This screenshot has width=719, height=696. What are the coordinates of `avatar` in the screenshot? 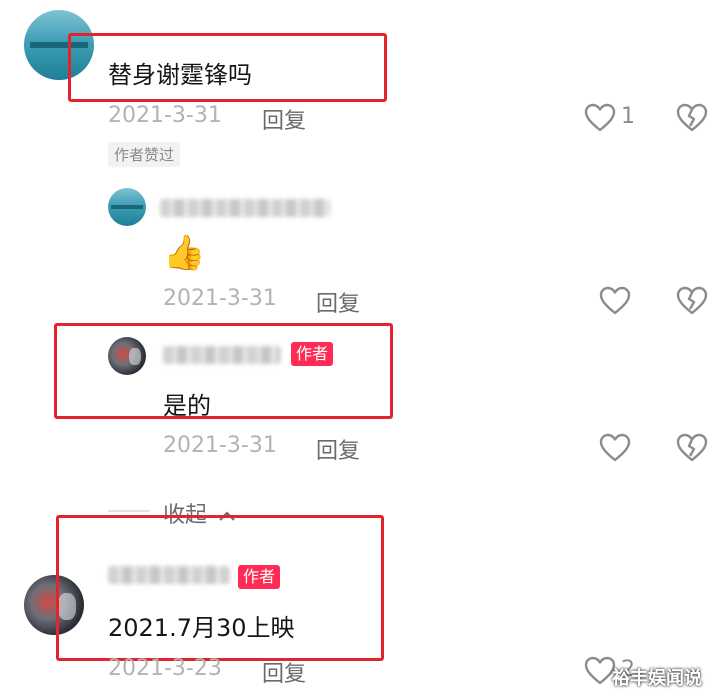 It's located at (127, 207).